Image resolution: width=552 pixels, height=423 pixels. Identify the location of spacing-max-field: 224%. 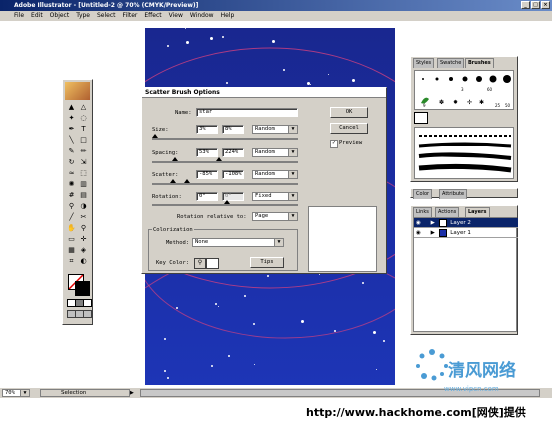
(233, 152).